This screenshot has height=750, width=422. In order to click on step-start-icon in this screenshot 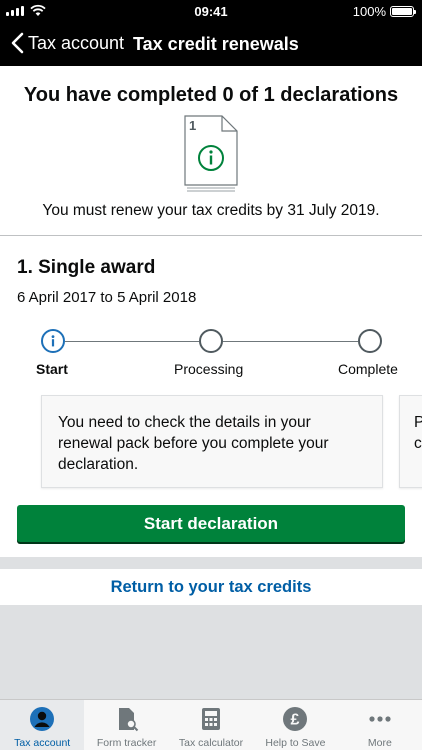, I will do `click(53, 341)`.